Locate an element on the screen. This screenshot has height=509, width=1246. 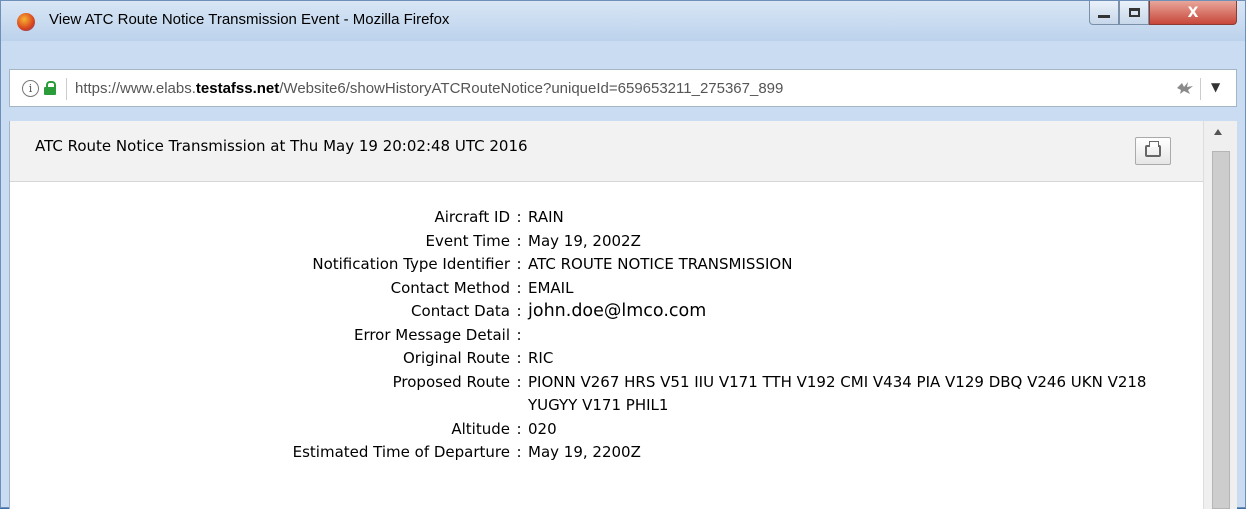
altitude-value: 020 is located at coordinates (542, 428).